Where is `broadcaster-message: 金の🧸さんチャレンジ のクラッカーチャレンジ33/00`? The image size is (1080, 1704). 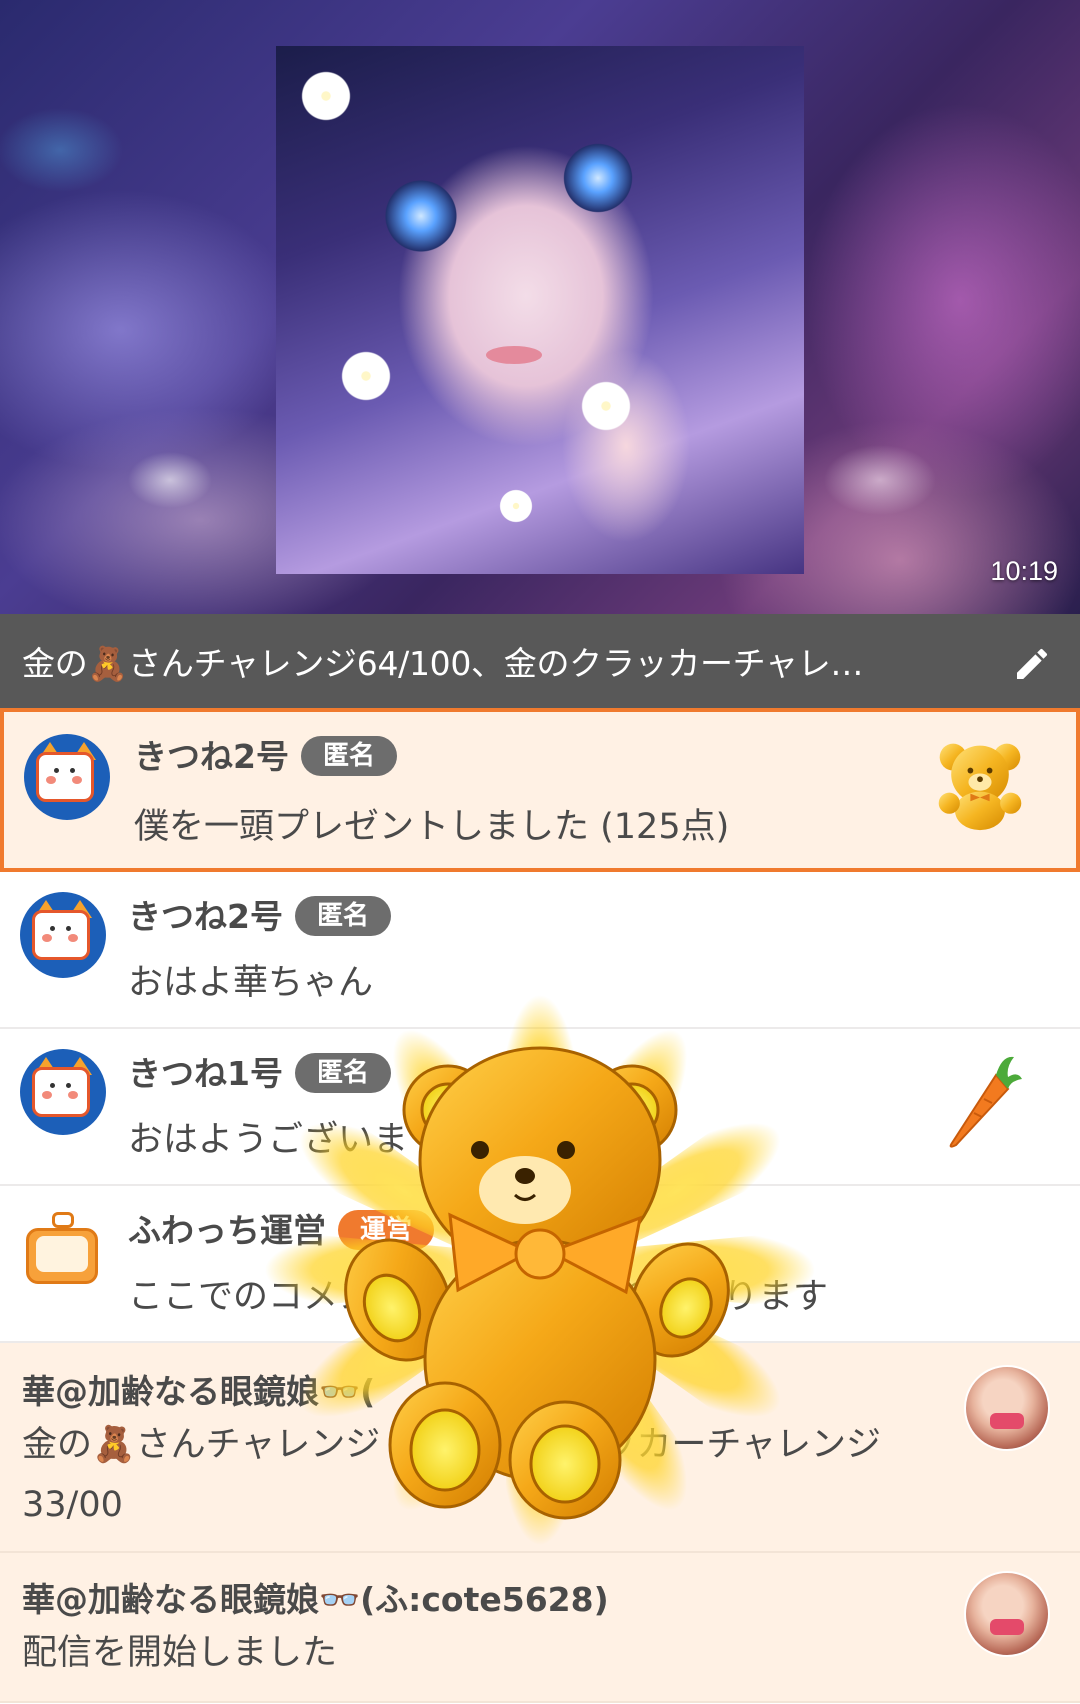
broadcaster-message: 金の🧸さんチャレンジ のクラッカーチャレンジ33/00 is located at coordinates (452, 1475).